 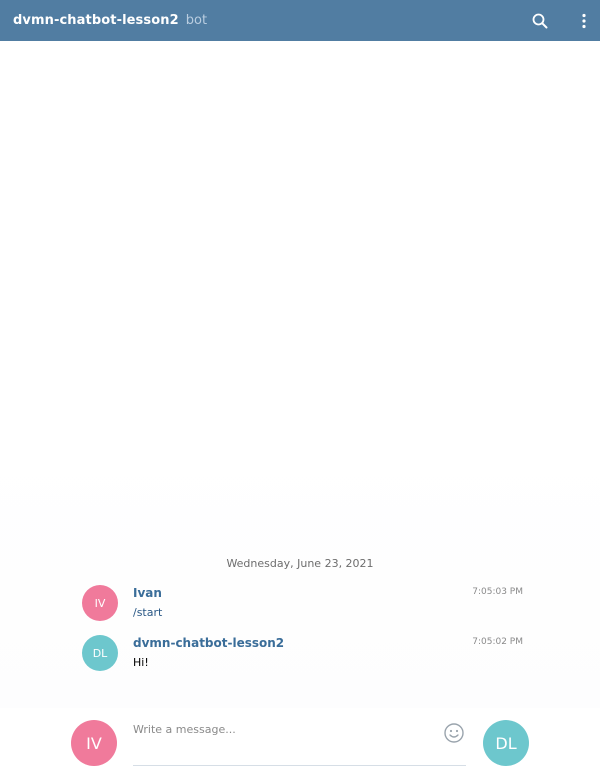 What do you see at coordinates (497, 592) in the screenshot?
I see `message-time: 7:05:03 PM` at bounding box center [497, 592].